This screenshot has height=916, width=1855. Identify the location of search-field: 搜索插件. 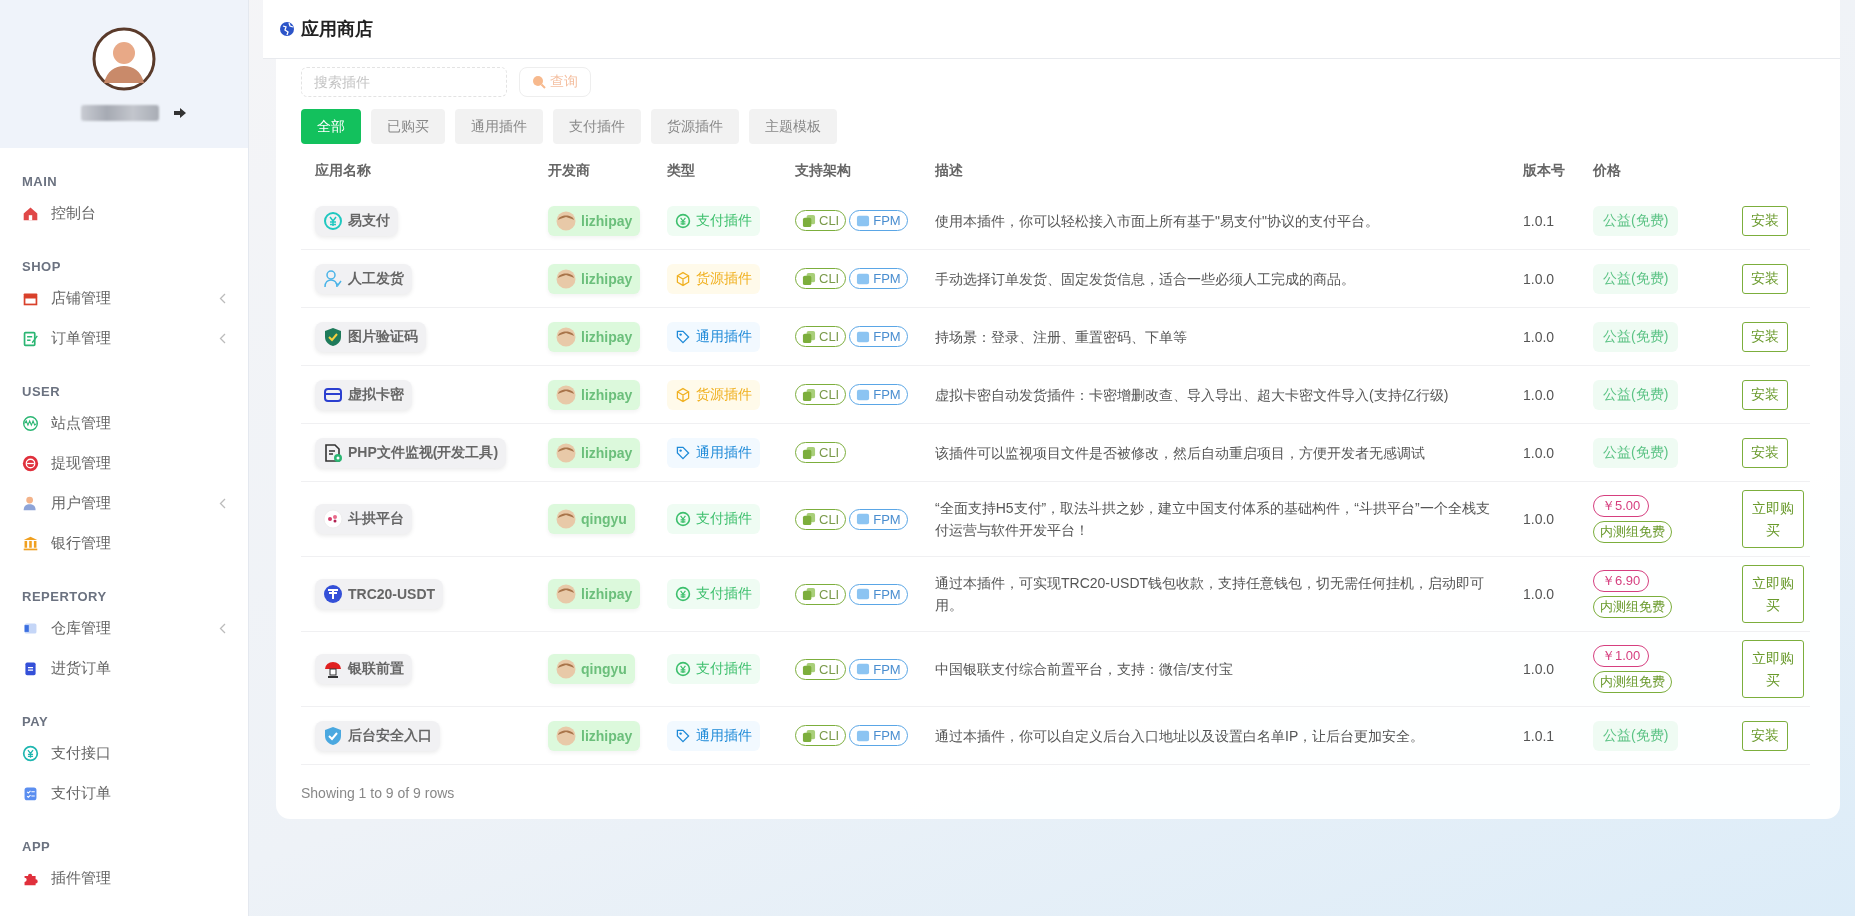
(404, 82).